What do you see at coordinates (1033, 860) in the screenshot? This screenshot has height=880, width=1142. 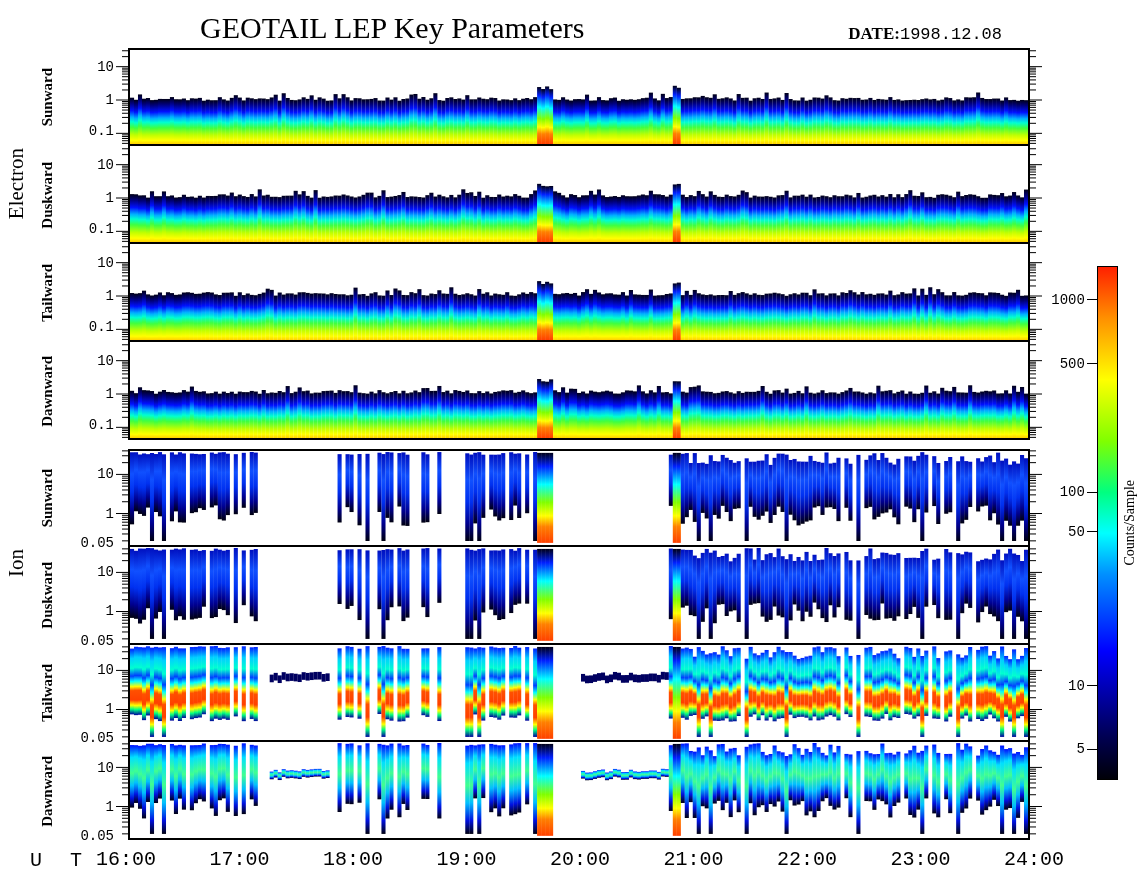 I see `time-tick-label: 24:00` at bounding box center [1033, 860].